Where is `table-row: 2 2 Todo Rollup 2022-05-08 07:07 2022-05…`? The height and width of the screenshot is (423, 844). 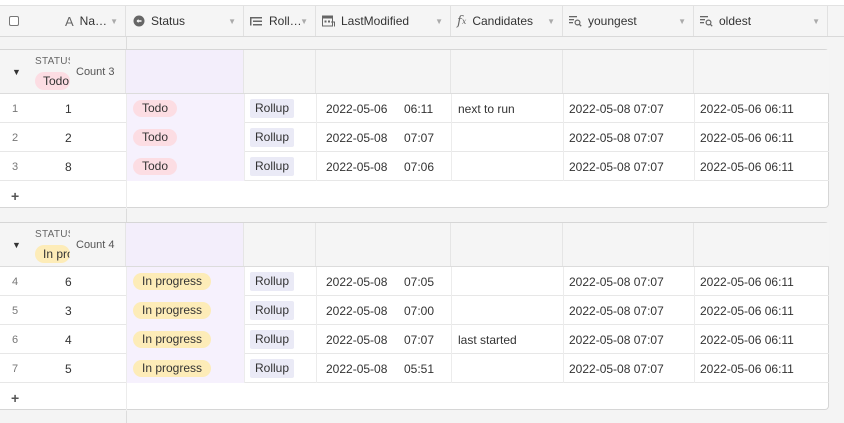
table-row: 2 2 Todo Rollup 2022-05-08 07:07 2022-05… is located at coordinates (414, 137).